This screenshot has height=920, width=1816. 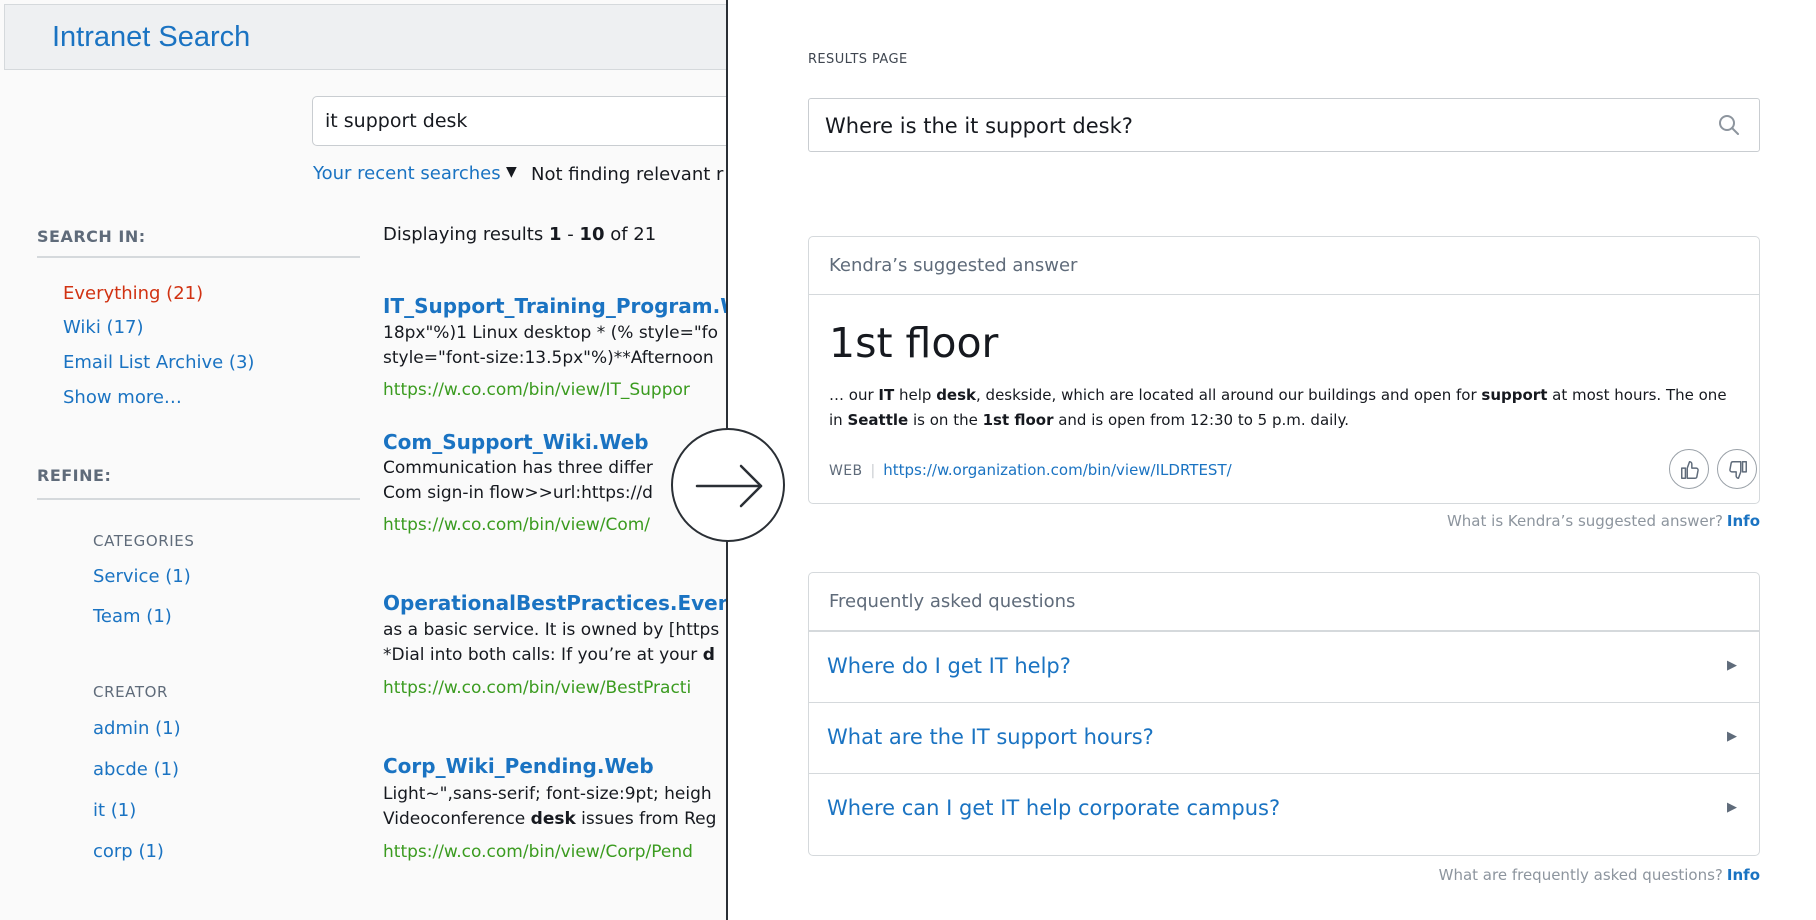 I want to click on result-url: https://w.co.com/bin/view/BestPracti, so click(x=537, y=688).